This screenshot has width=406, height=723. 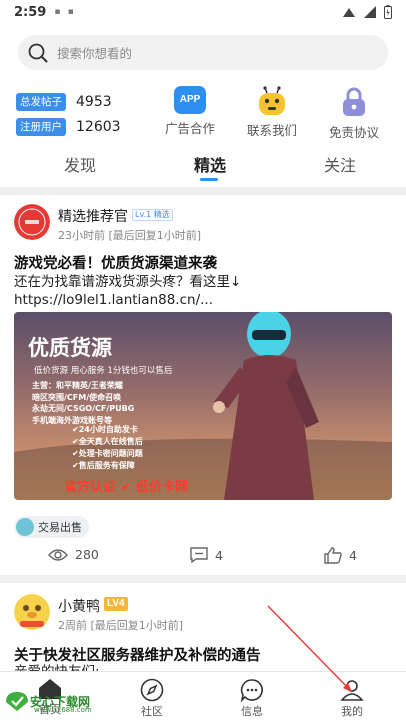 I want to click on search-bar: 搜索你想看的, so click(x=203, y=52).